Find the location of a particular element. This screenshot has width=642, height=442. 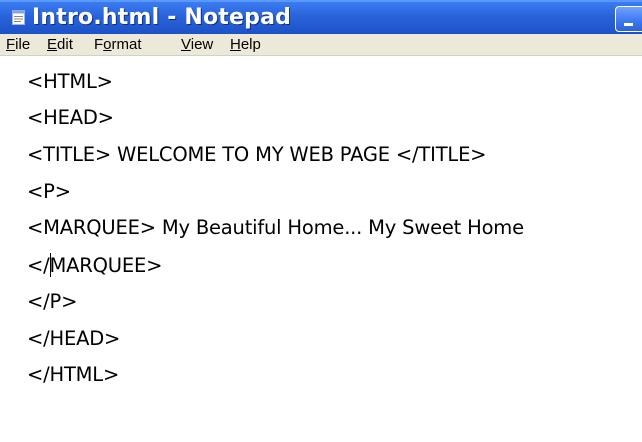

code-line-6-before-caret: </ is located at coordinates (38, 265).